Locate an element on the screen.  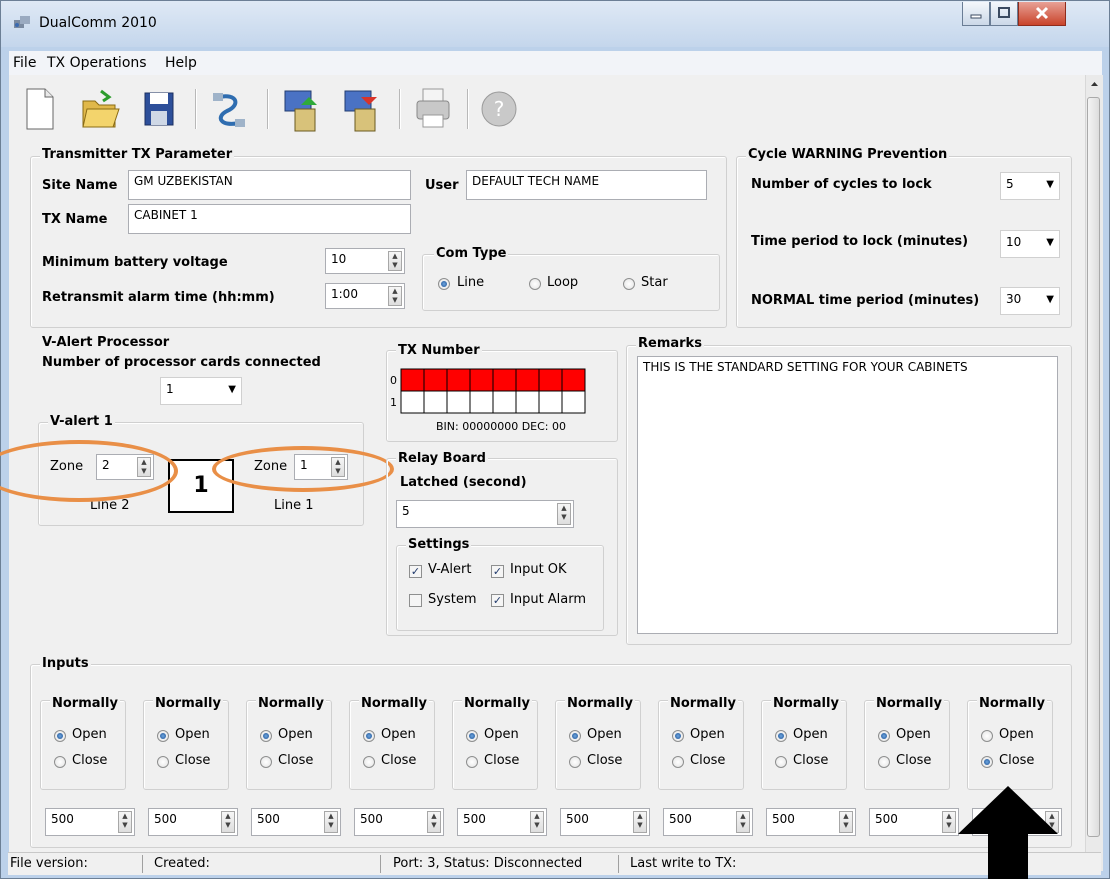
upload-to-device-icon is located at coordinates (300, 111).